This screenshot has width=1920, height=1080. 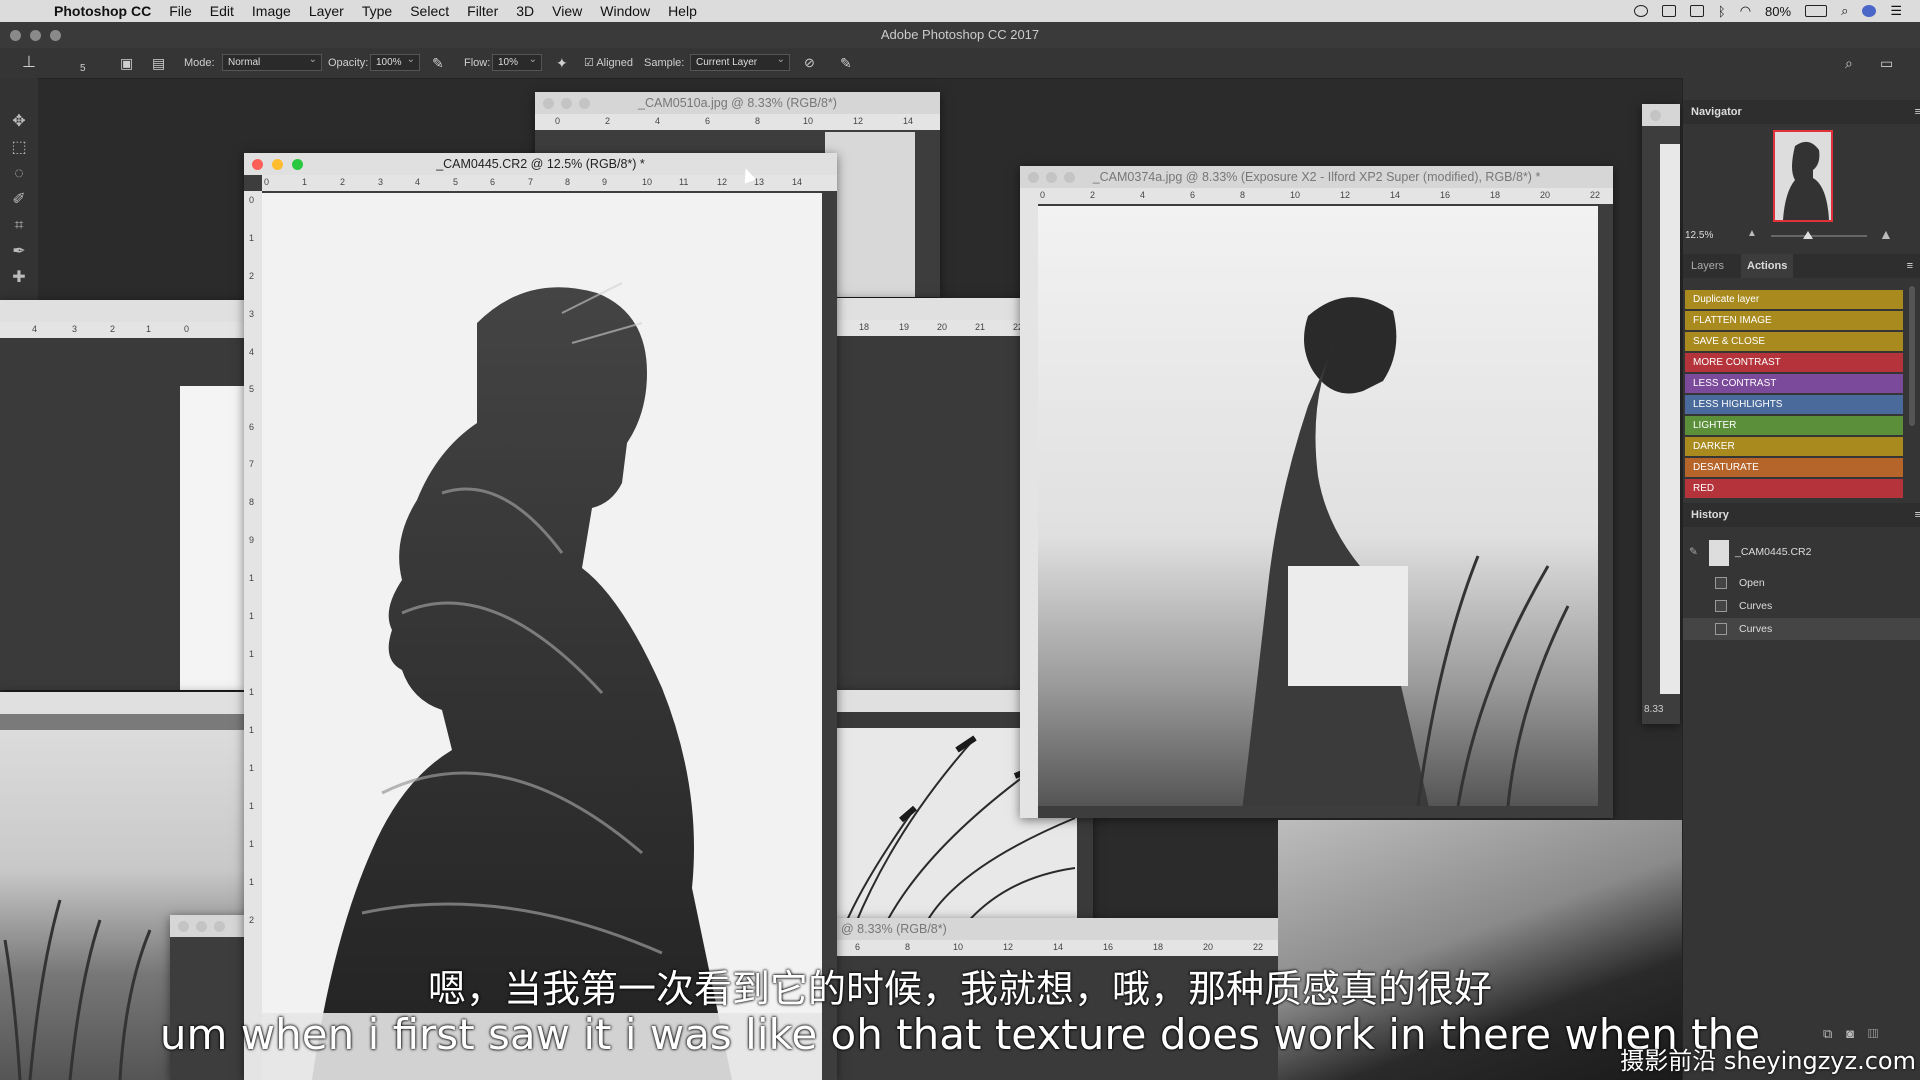 What do you see at coordinates (29, 63) in the screenshot?
I see `clone-stamp-tool-icon: ⊥` at bounding box center [29, 63].